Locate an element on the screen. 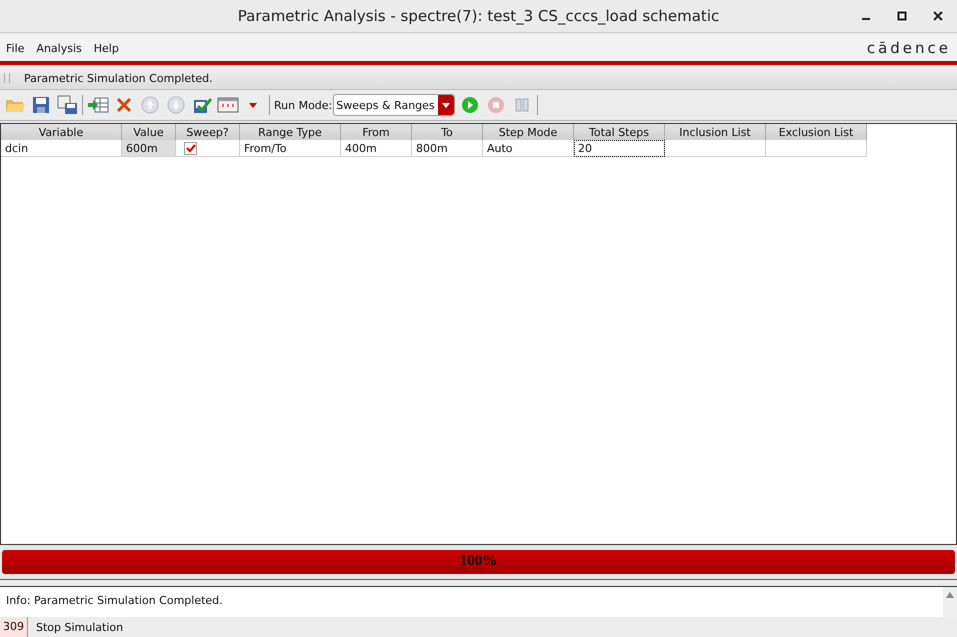 Image resolution: width=957 pixels, height=637 pixels. column-header: Sweep? is located at coordinates (208, 132).